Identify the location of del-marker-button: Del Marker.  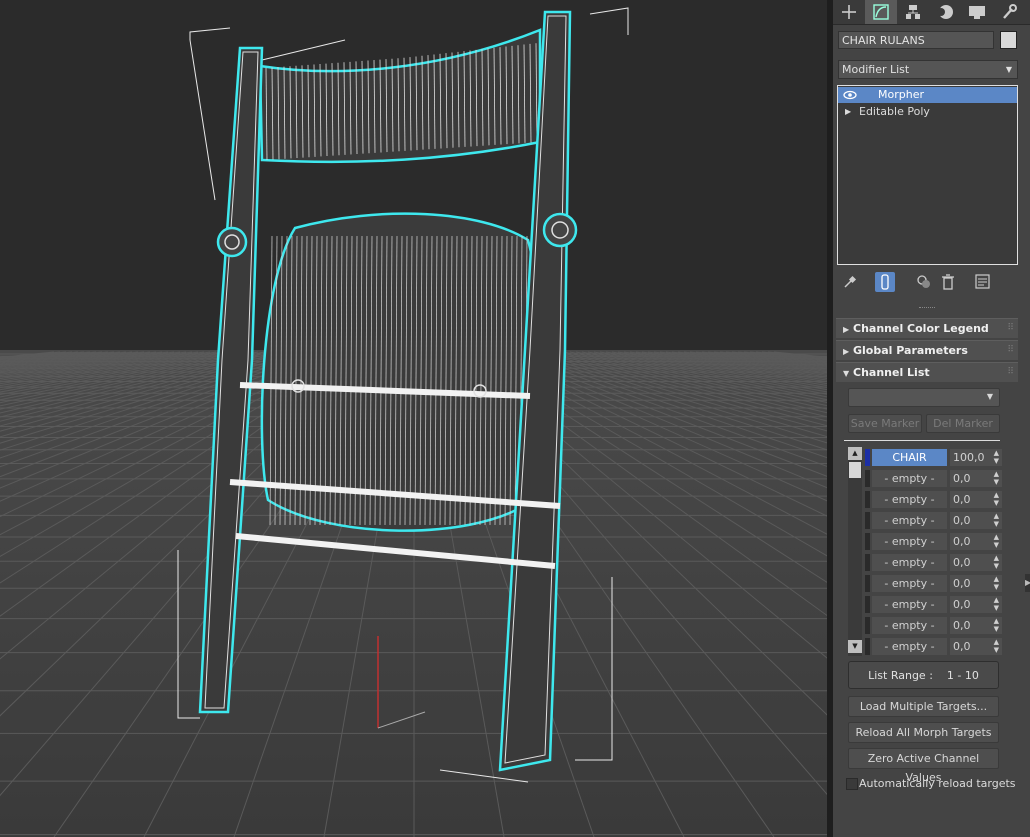
(963, 423).